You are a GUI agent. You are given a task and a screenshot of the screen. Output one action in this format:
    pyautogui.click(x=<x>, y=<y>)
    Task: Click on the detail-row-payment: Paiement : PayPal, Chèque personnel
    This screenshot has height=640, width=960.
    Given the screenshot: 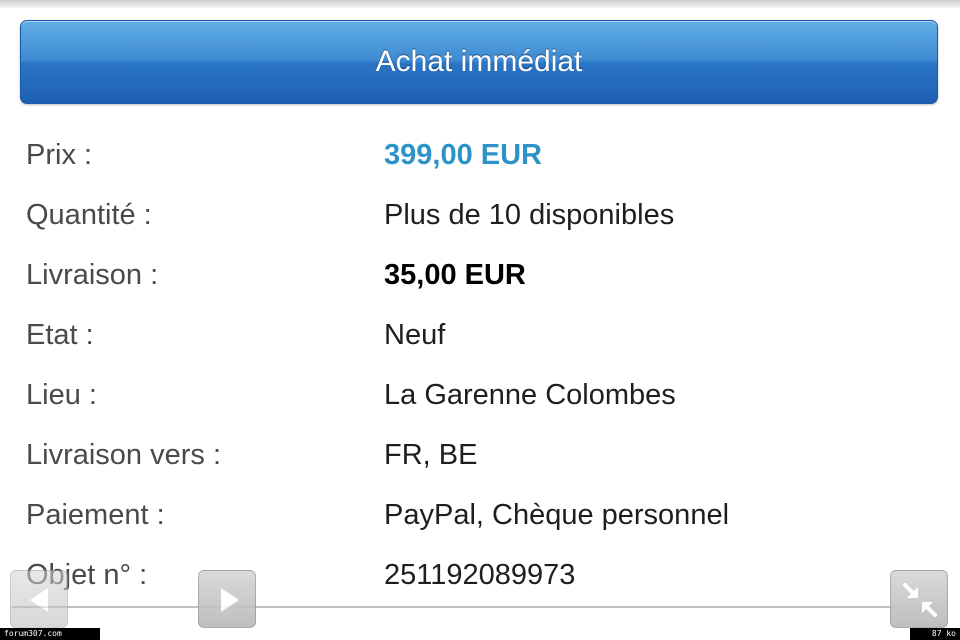 What is the action you would take?
    pyautogui.click(x=480, y=517)
    